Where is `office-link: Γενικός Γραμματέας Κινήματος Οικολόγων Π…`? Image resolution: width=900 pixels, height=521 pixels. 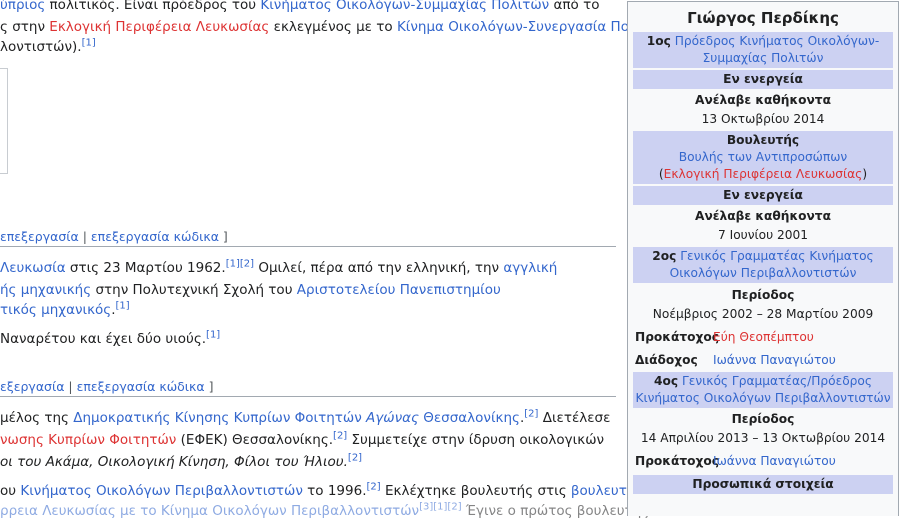
office-link: Γενικός Γραμματέας Κινήματος Οικολόγων Π… is located at coordinates (772, 264).